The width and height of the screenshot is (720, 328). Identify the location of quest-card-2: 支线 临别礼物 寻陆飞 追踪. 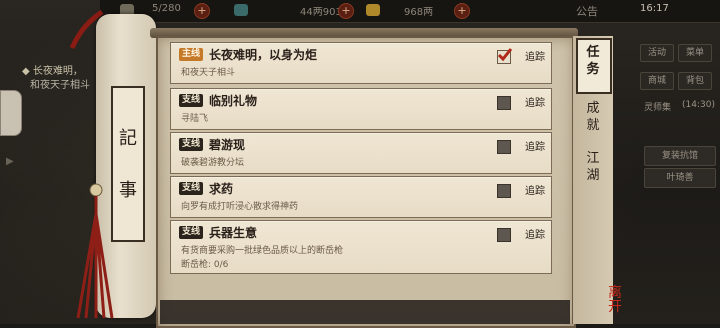
(361, 109).